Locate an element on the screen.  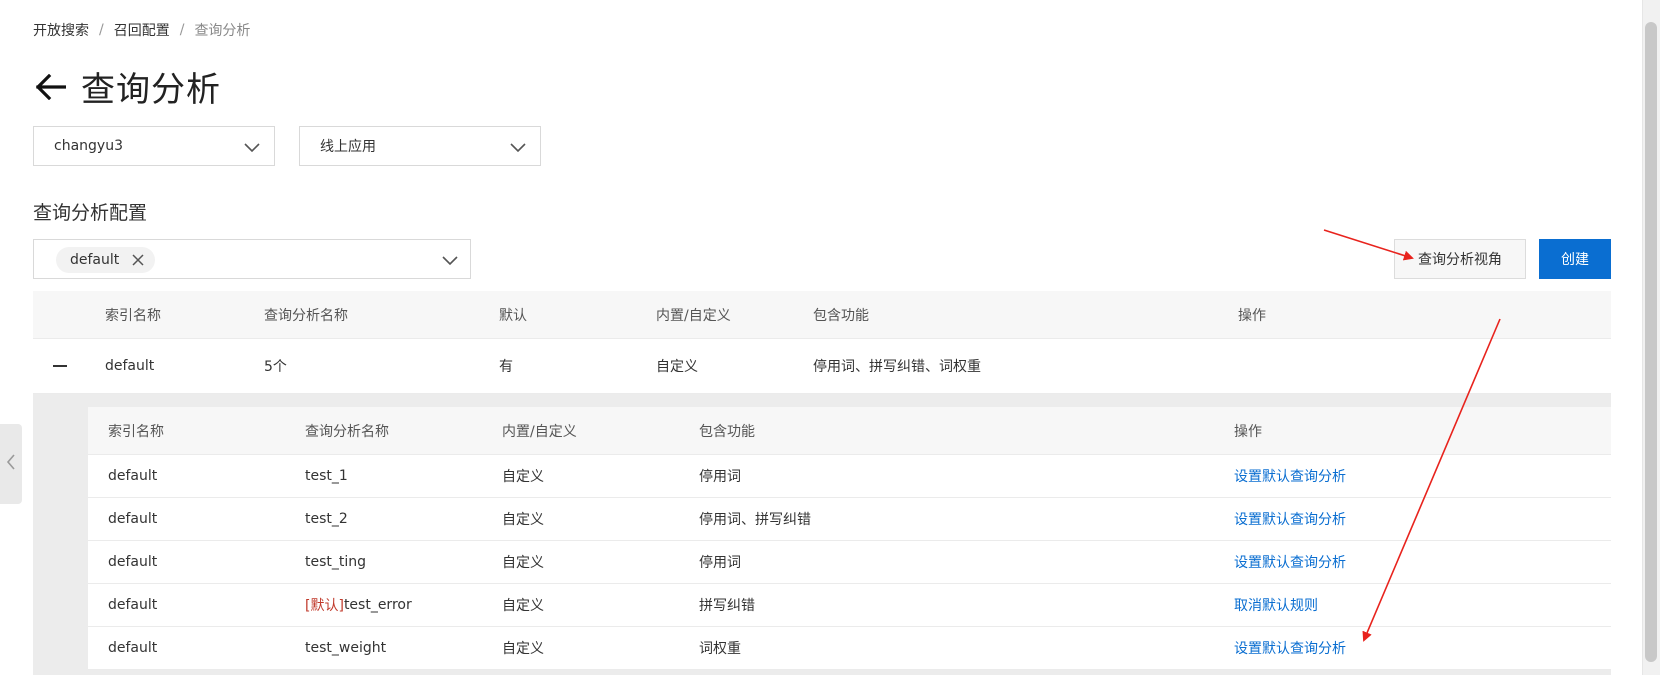
sidebar-toggle is located at coordinates (11, 464).